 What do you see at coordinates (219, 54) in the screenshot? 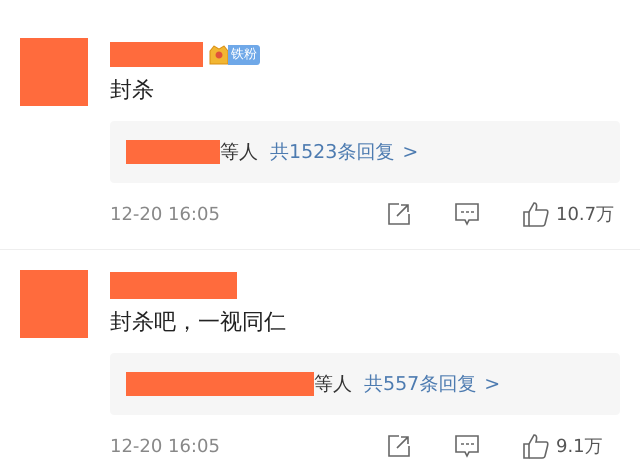
I see `crown-icon` at bounding box center [219, 54].